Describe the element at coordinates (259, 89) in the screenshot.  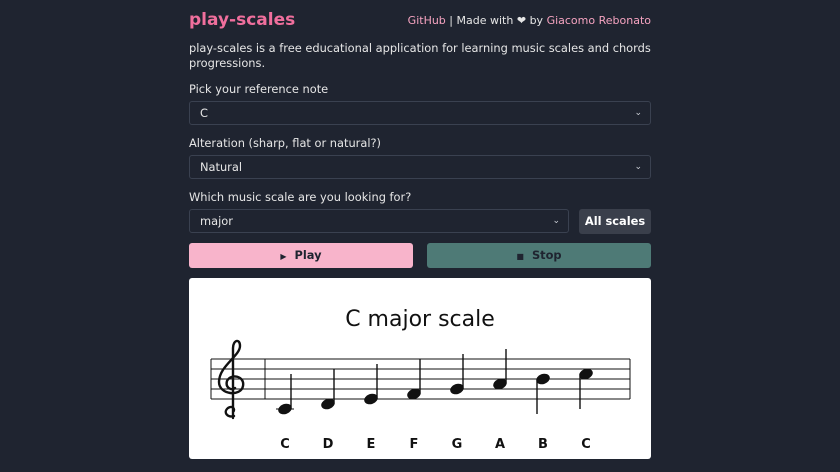
I see `note-label: Pick your reference note` at that location.